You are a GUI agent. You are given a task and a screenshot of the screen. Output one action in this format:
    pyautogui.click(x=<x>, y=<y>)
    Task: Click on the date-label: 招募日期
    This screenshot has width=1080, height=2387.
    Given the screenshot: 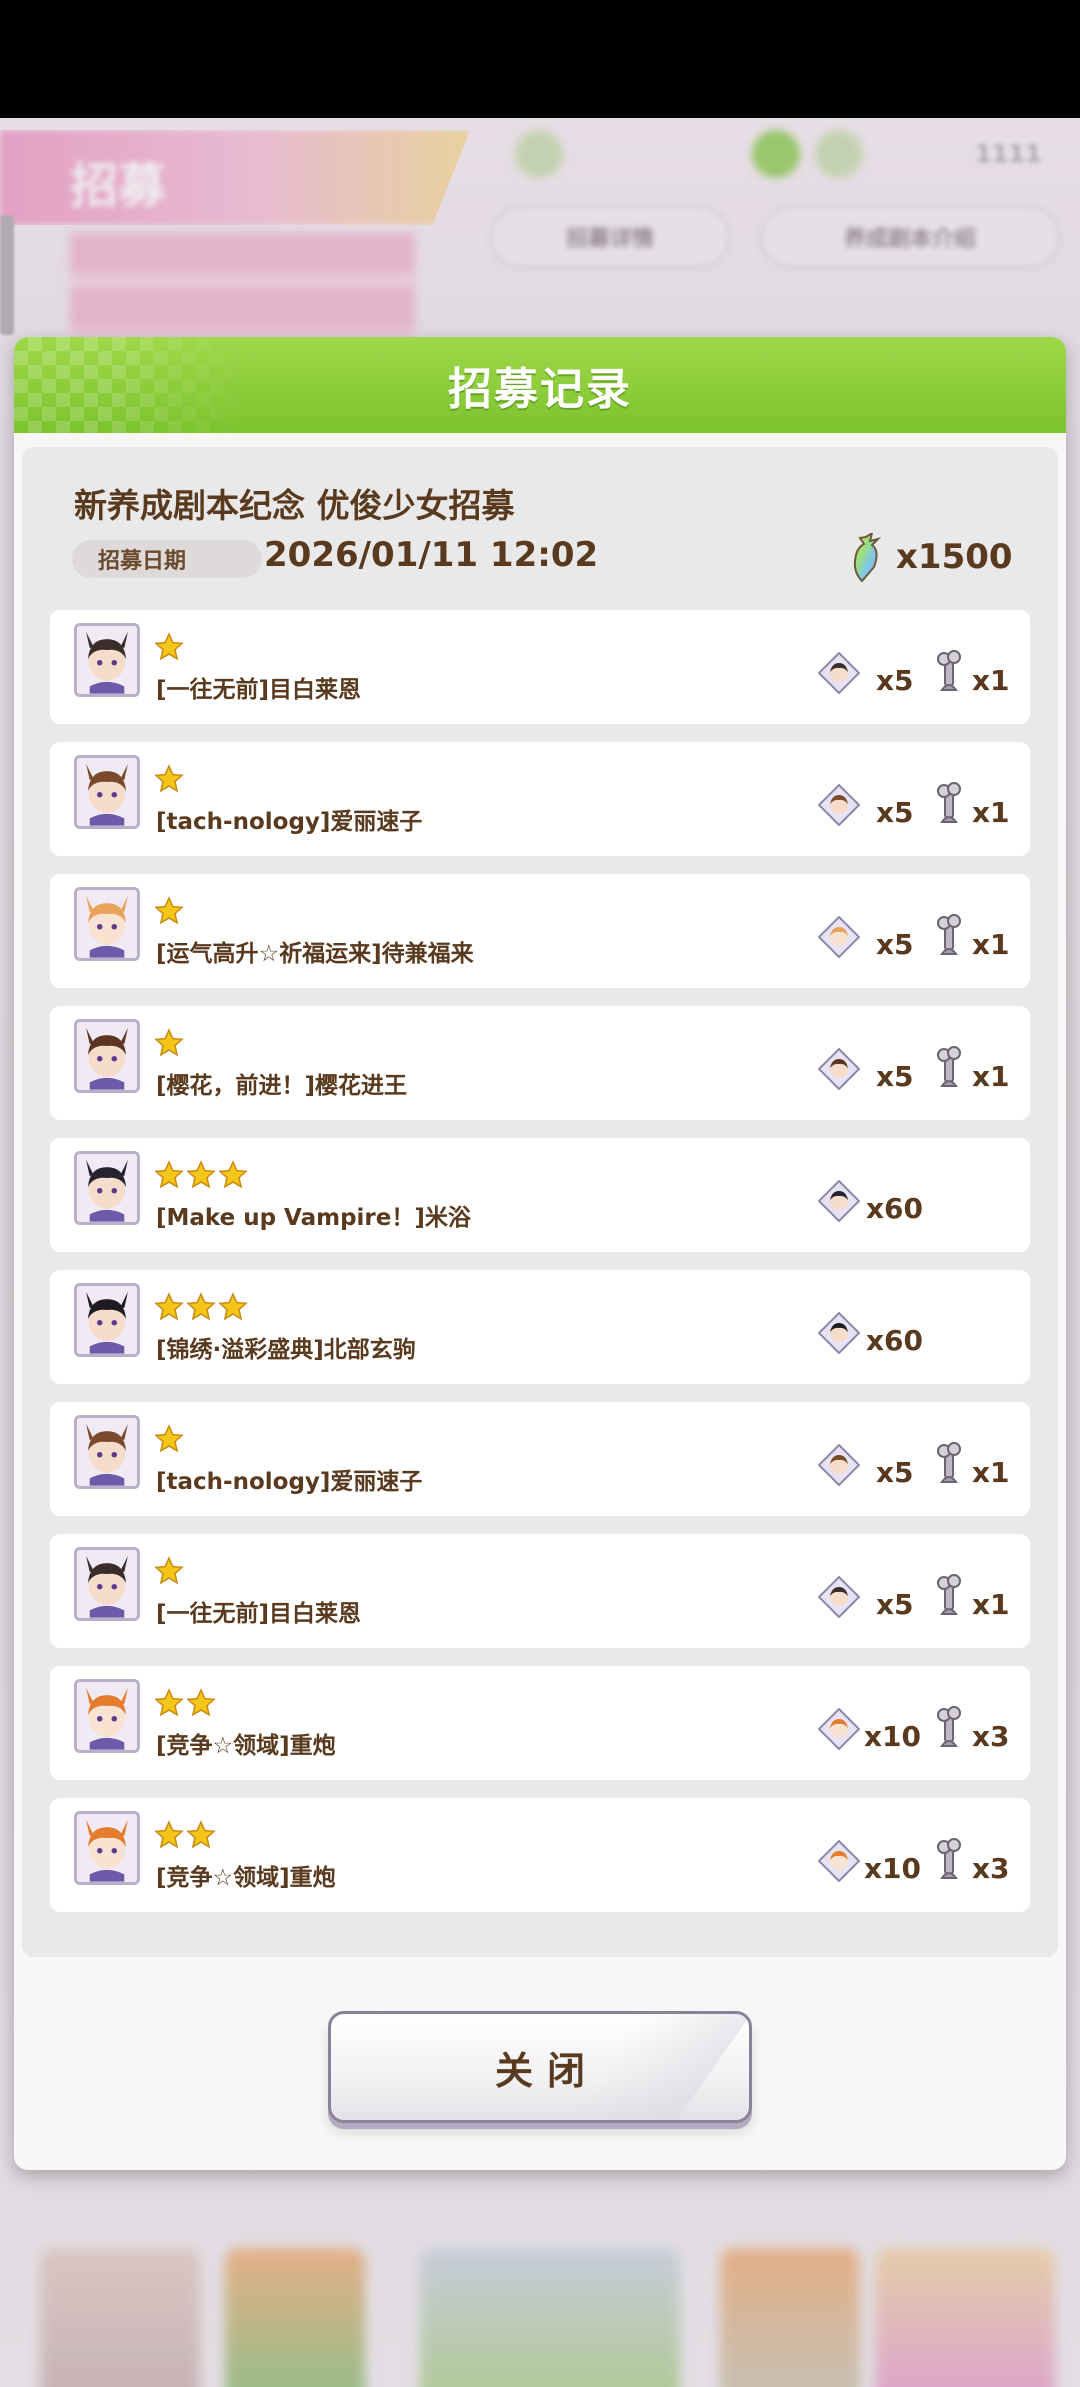 What is the action you would take?
    pyautogui.click(x=167, y=559)
    